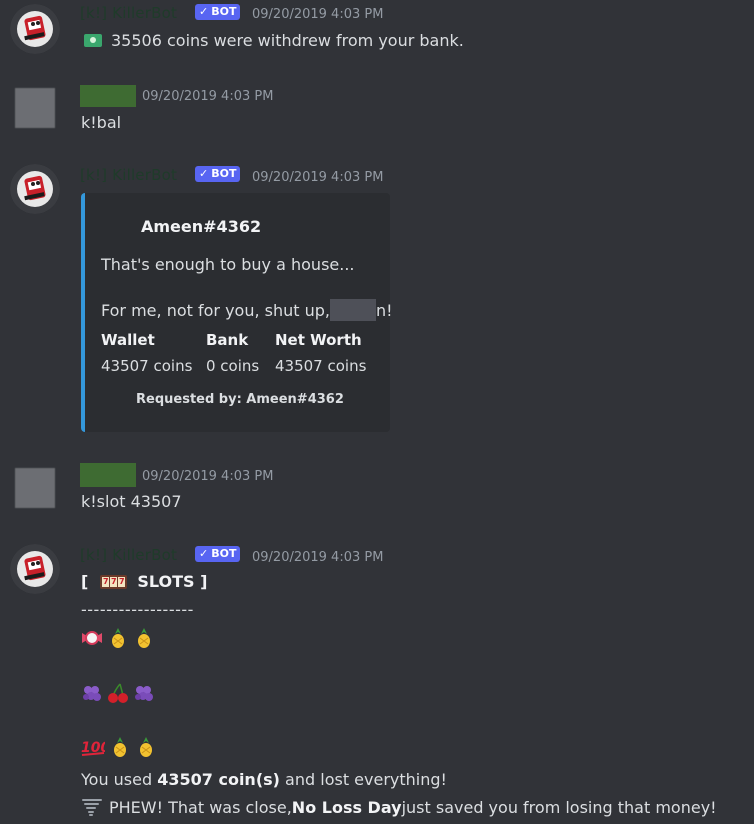 The image size is (754, 824). Describe the element at coordinates (95, 750) in the screenshot. I see `hundred-icon: 100` at that location.